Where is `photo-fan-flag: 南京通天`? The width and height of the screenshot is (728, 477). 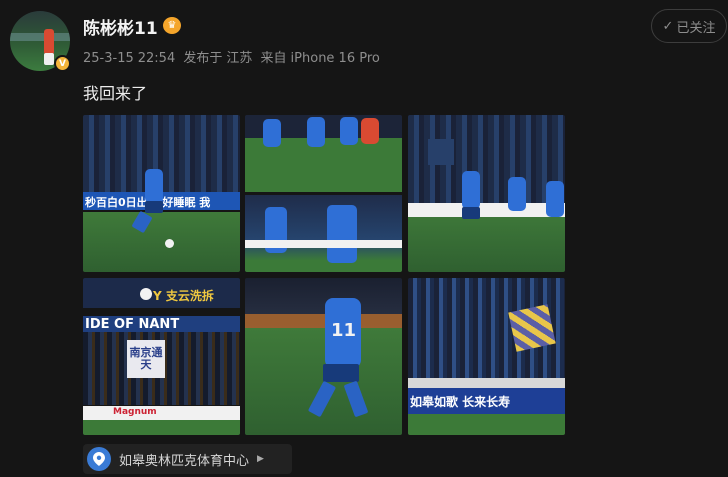
photo-fan-flag: 南京通天 is located at coordinates (146, 359).